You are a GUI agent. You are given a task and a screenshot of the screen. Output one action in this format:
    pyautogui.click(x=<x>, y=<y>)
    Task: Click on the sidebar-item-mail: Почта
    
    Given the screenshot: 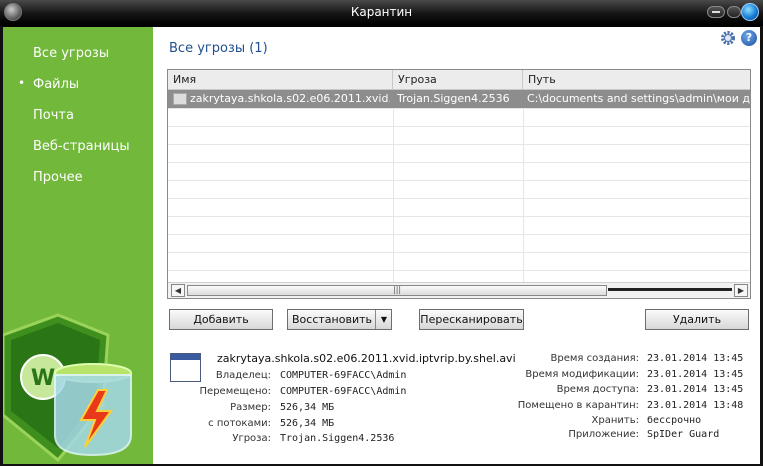 What is the action you would take?
    pyautogui.click(x=53, y=115)
    